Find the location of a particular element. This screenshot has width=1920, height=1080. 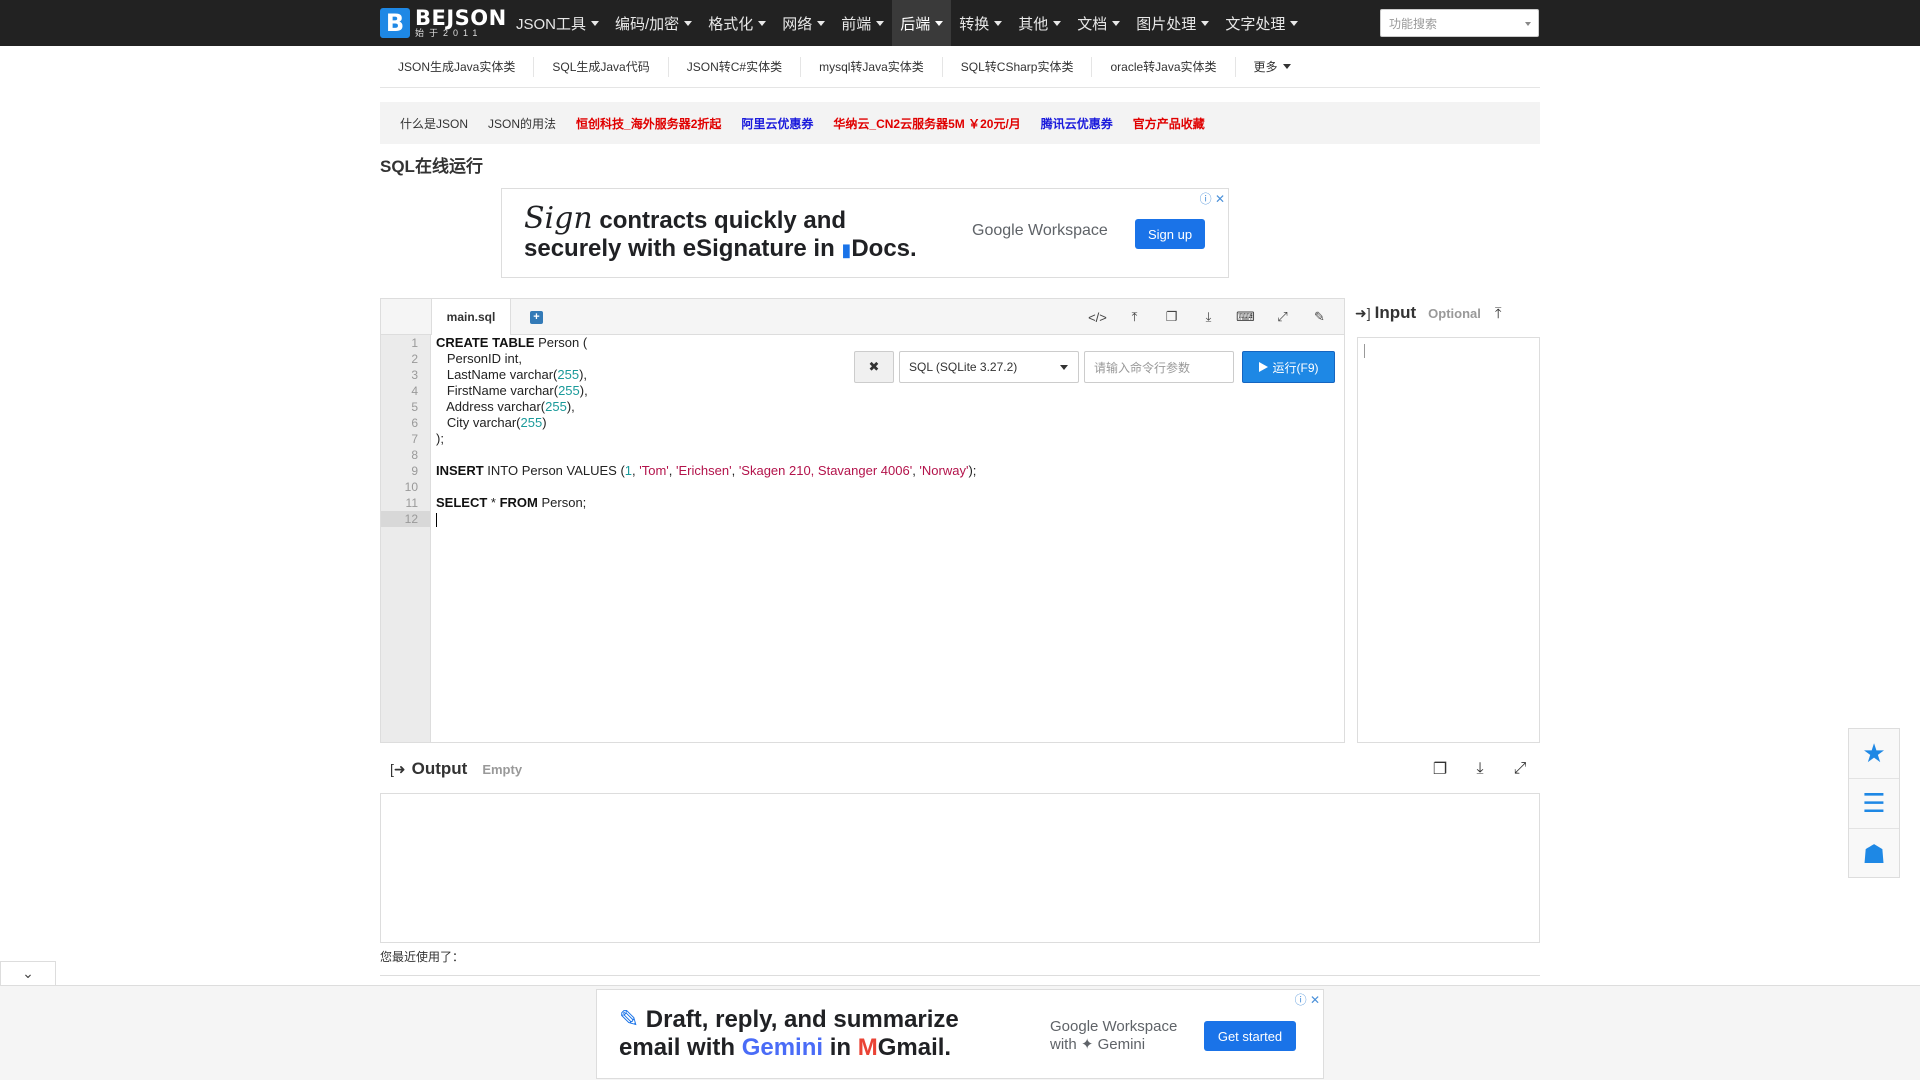

menu-image: 图片处理 is located at coordinates (1172, 23).